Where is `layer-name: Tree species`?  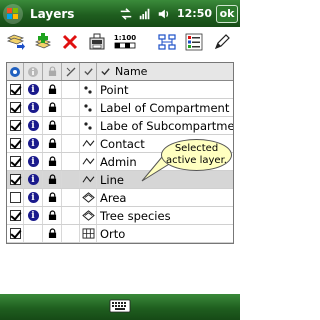 layer-name: Tree species is located at coordinates (165, 215).